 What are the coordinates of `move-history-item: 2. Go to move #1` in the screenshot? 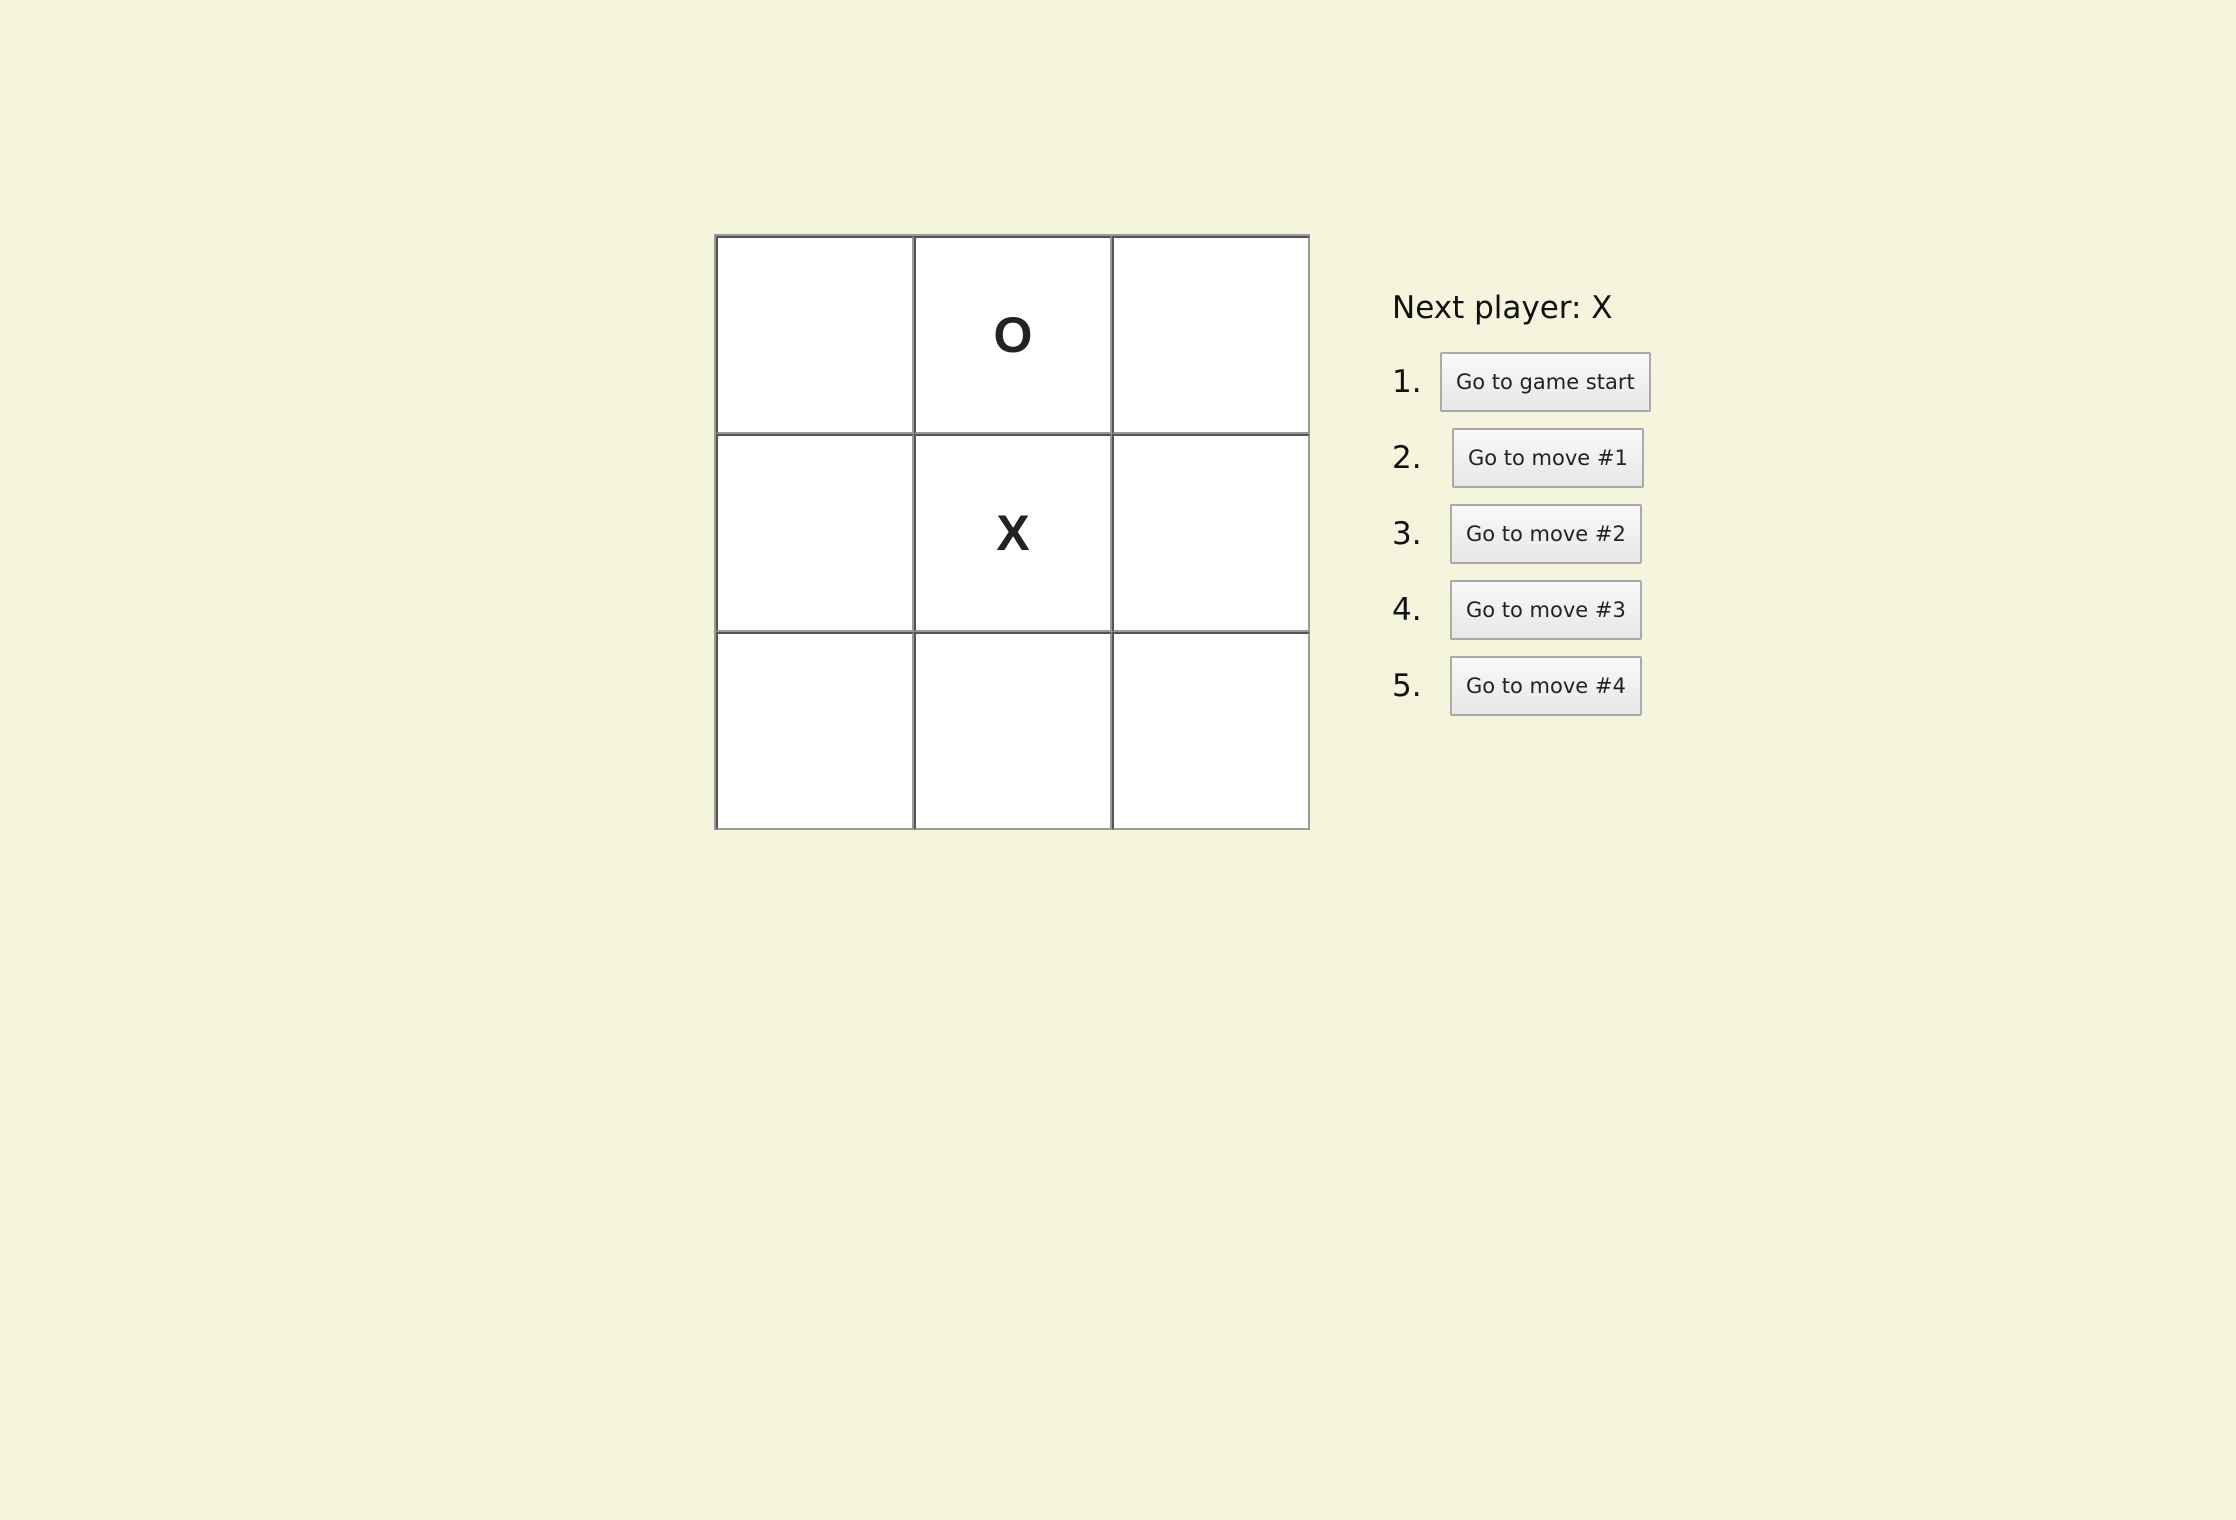 It's located at (1521, 458).